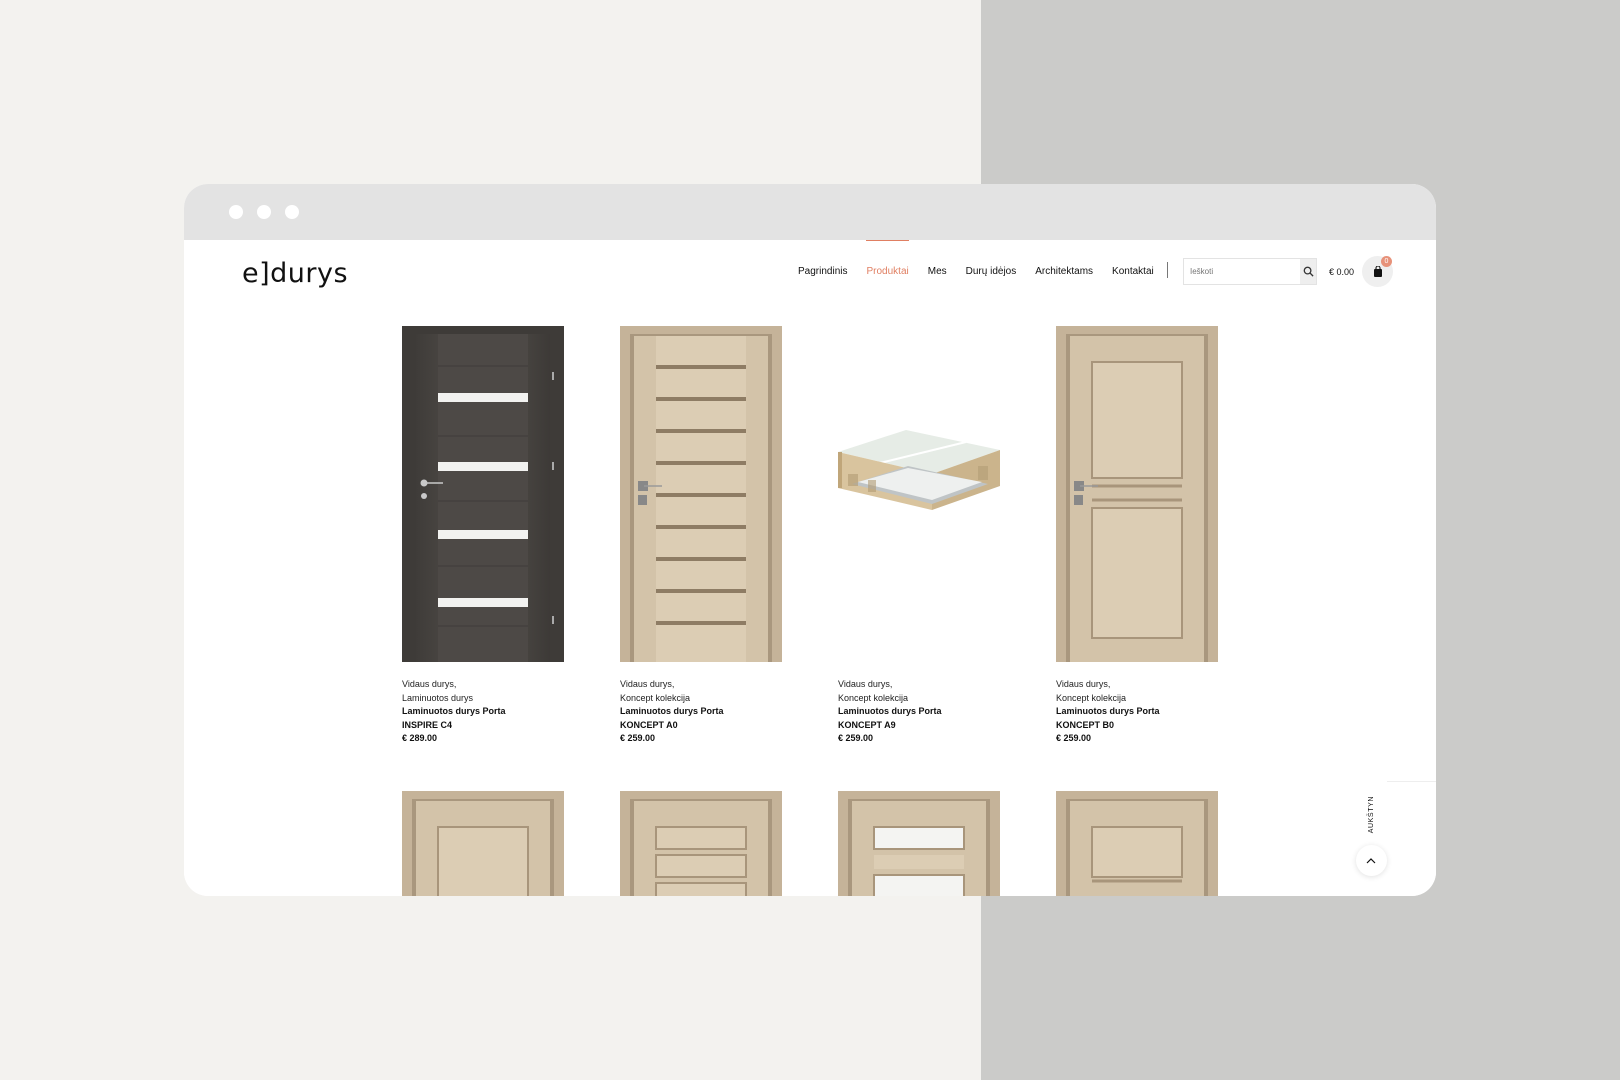 The height and width of the screenshot is (1080, 1620). I want to click on site-logo: e]durys, so click(295, 273).